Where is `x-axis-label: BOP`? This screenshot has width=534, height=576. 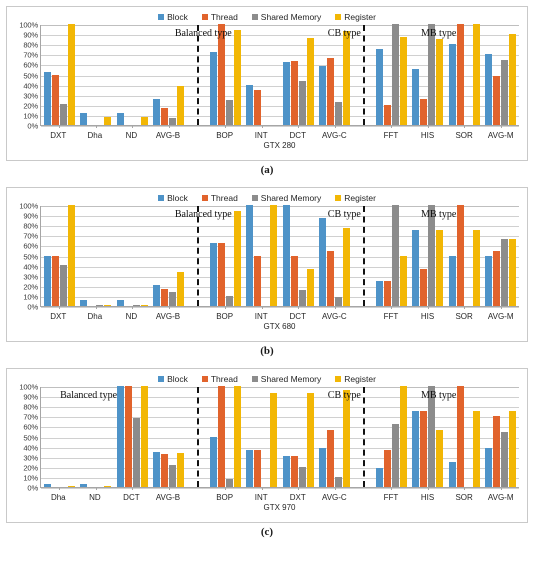
x-axis-label: BOP is located at coordinates (225, 135).